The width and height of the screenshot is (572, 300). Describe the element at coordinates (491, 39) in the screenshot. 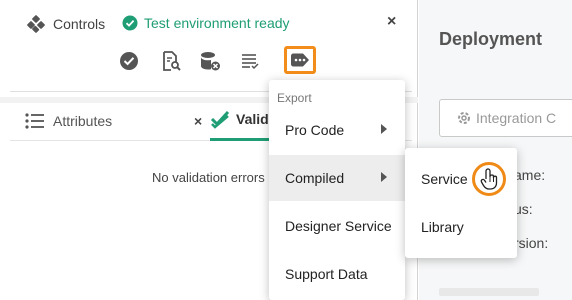

I see `deployment-title: Deployment` at that location.